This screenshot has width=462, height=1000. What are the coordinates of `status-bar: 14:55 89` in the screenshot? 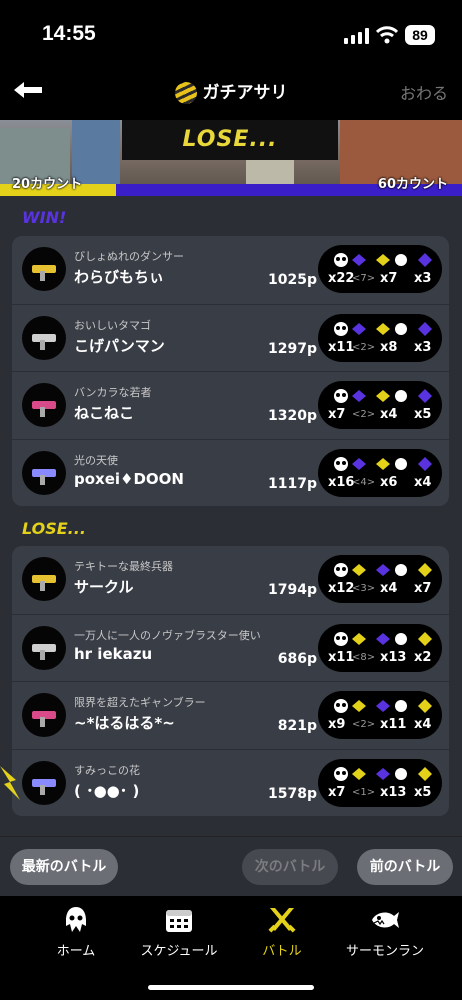 It's located at (231, 35).